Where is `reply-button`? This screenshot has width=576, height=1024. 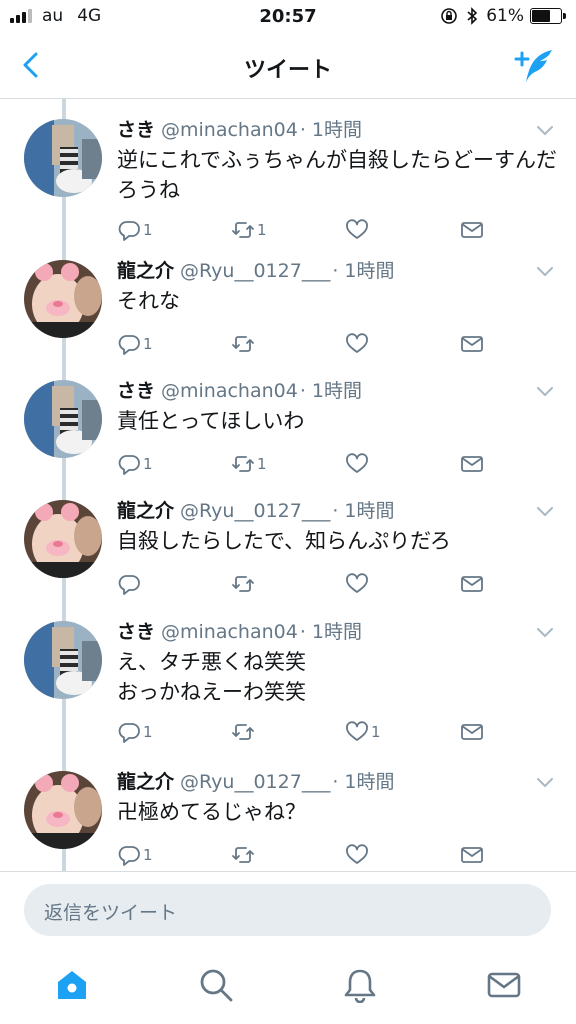
reply-button is located at coordinates (130, 584).